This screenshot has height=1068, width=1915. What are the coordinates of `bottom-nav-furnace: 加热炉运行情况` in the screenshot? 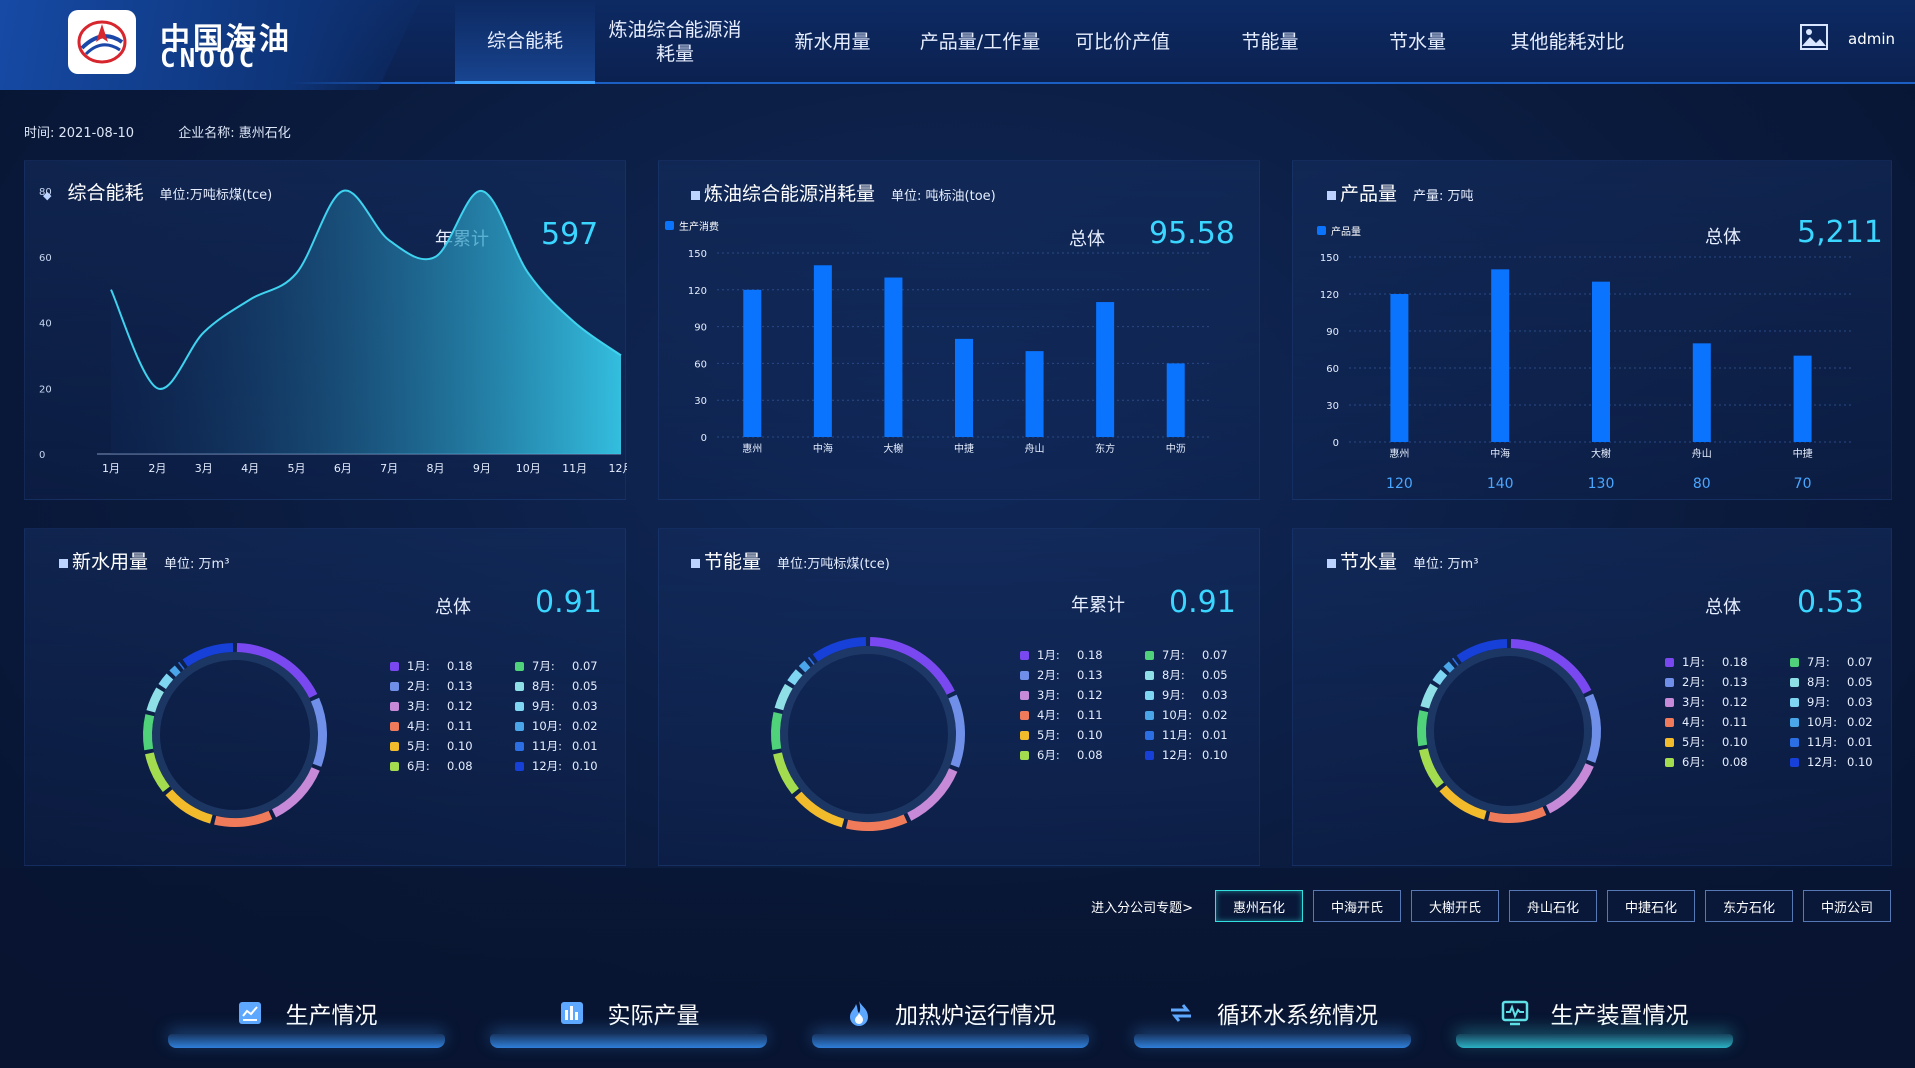 It's located at (950, 1013).